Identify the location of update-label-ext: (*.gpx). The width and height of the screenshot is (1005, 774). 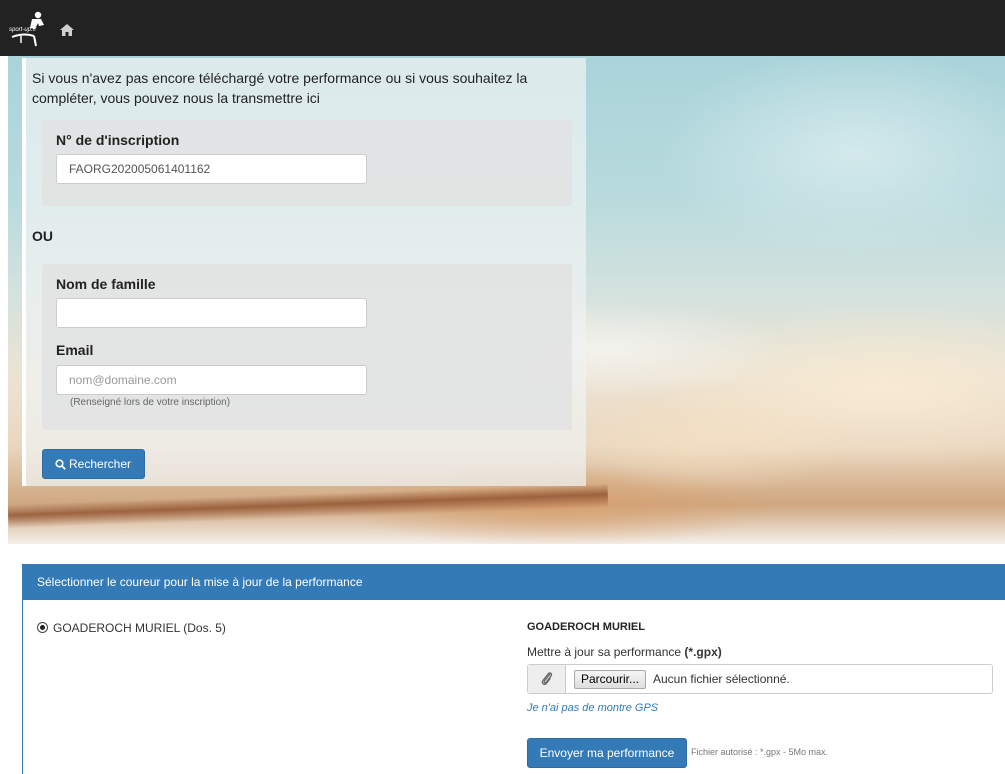
(703, 652).